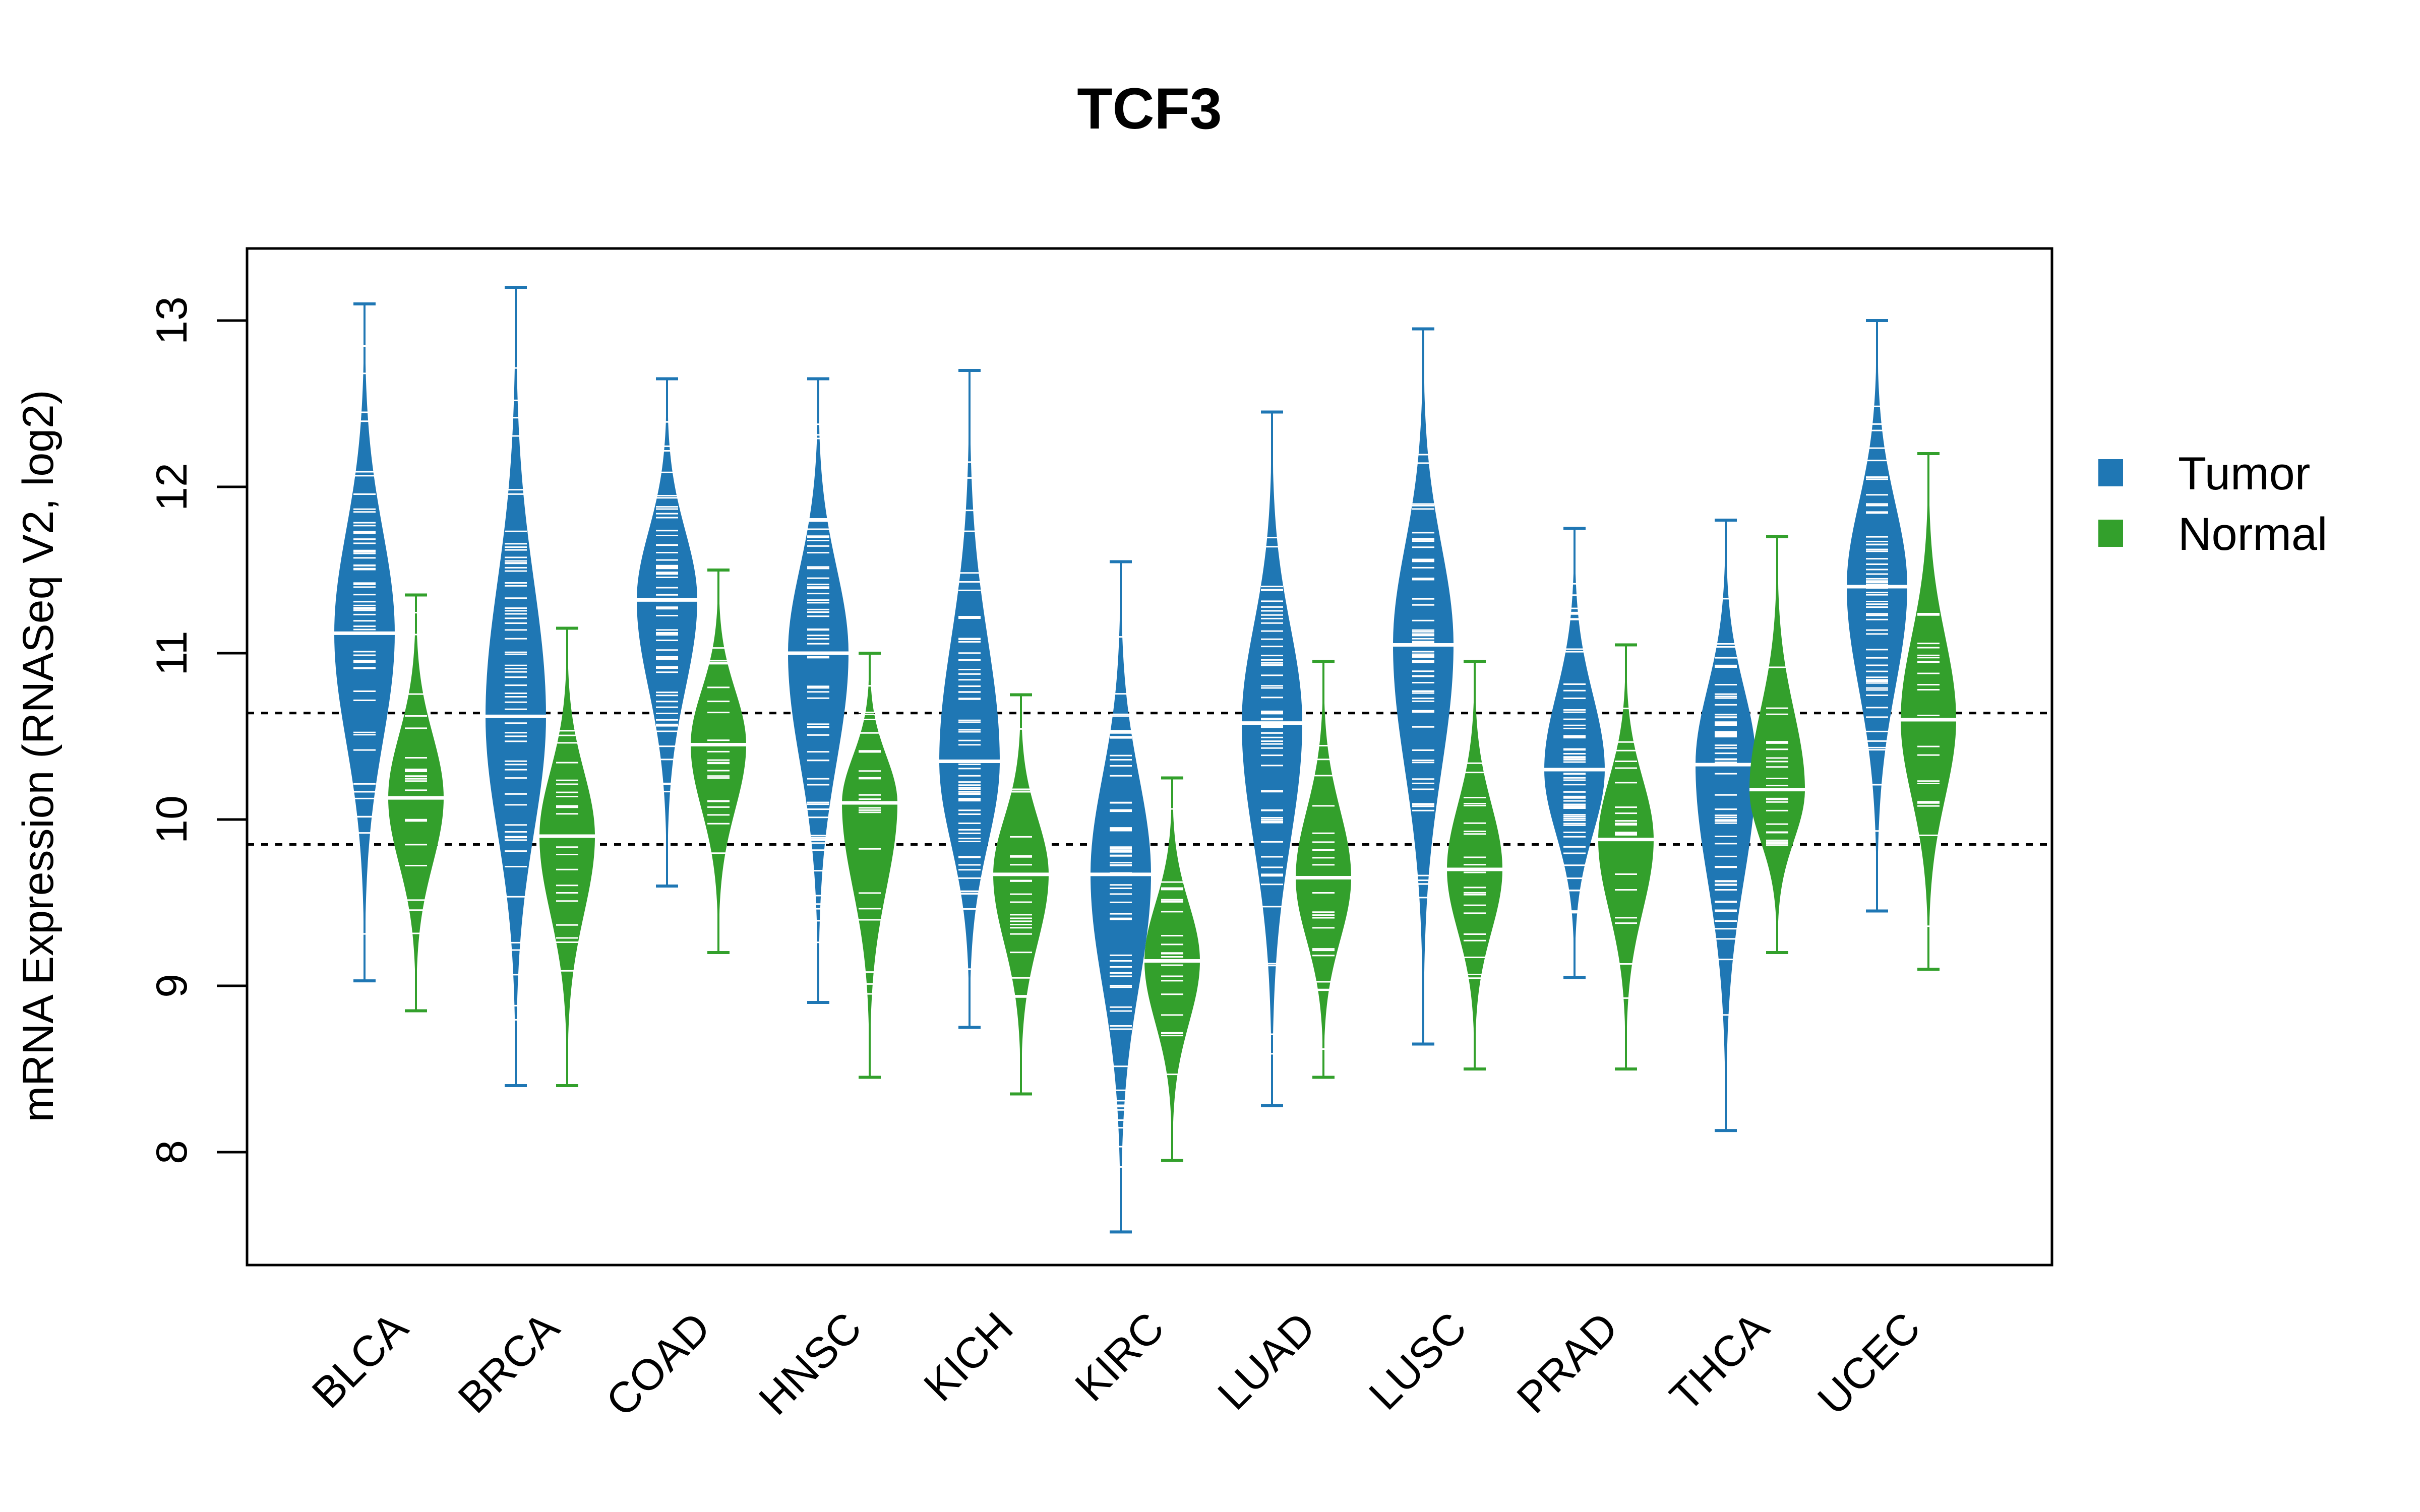  I want to click on bean-normal-coad, so click(718, 762).